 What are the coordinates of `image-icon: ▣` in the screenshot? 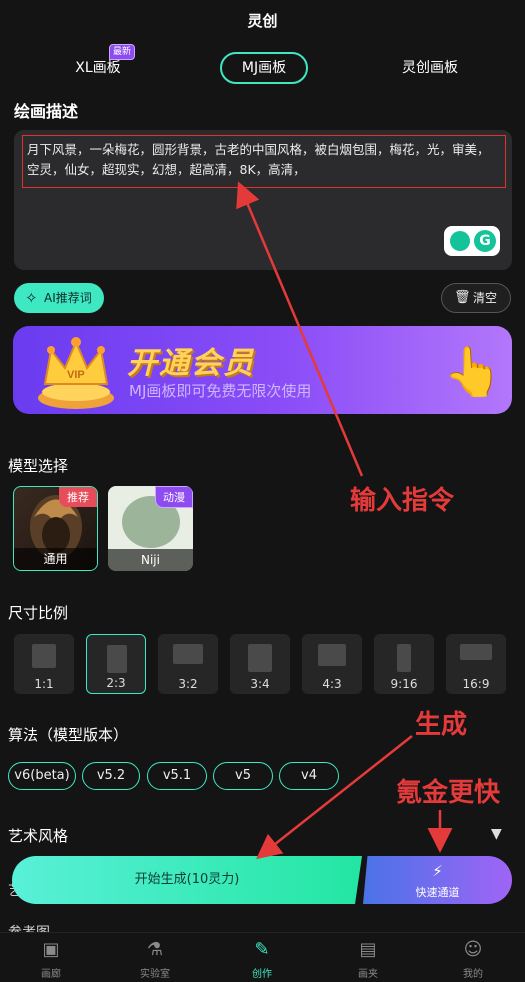 It's located at (51, 949).